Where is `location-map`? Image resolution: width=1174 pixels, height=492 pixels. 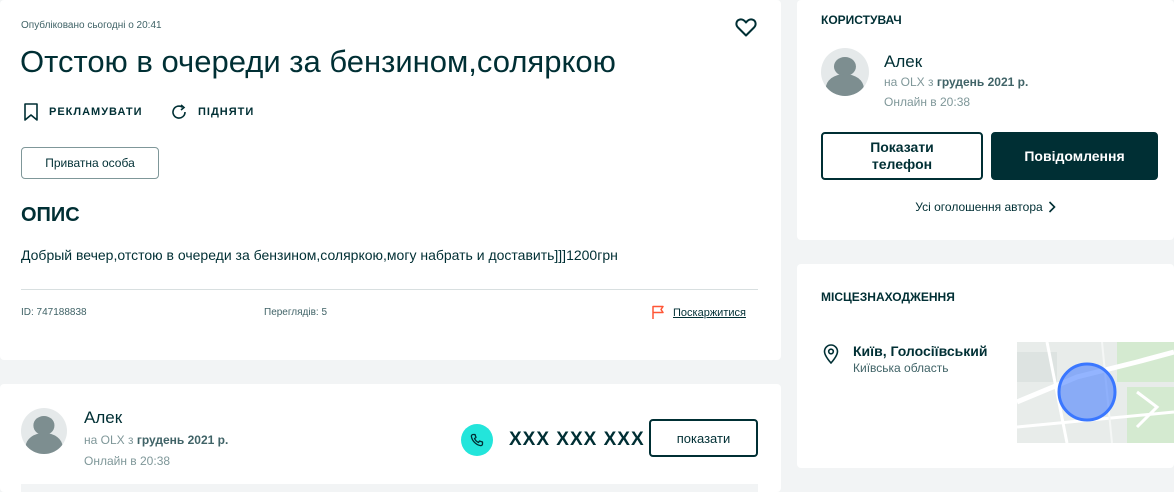 location-map is located at coordinates (1095, 392).